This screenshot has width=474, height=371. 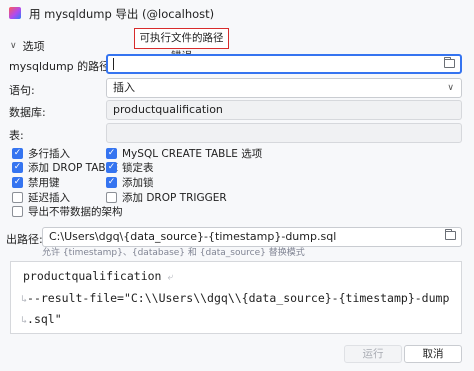 I want to click on checkbox-lock-tables: ✓ 锁定表, so click(x=130, y=167).